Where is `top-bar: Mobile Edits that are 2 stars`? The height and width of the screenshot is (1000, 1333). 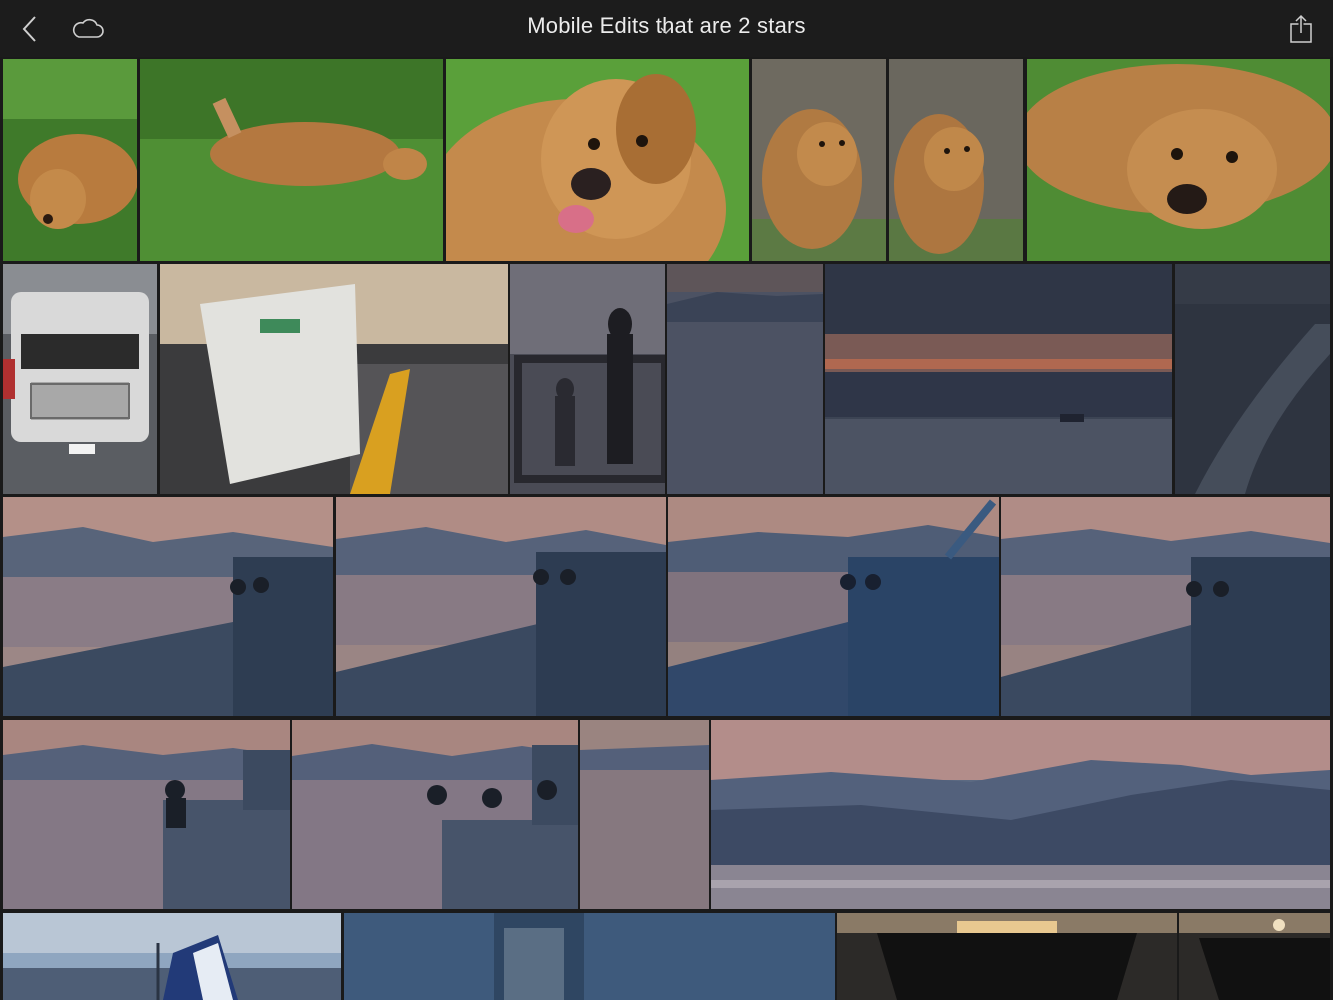 top-bar: Mobile Edits that are 2 stars is located at coordinates (666, 28).